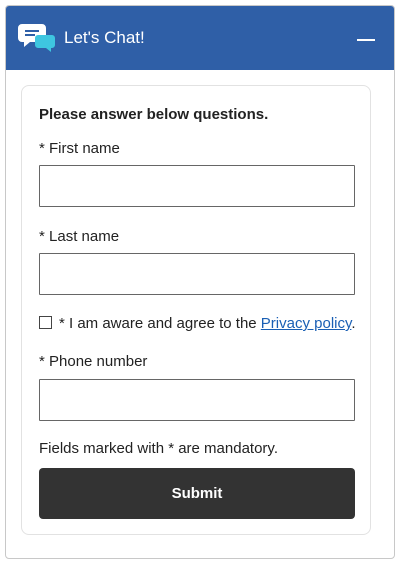 The image size is (402, 566). What do you see at coordinates (36, 38) in the screenshot?
I see `chat-bubbles-icon` at bounding box center [36, 38].